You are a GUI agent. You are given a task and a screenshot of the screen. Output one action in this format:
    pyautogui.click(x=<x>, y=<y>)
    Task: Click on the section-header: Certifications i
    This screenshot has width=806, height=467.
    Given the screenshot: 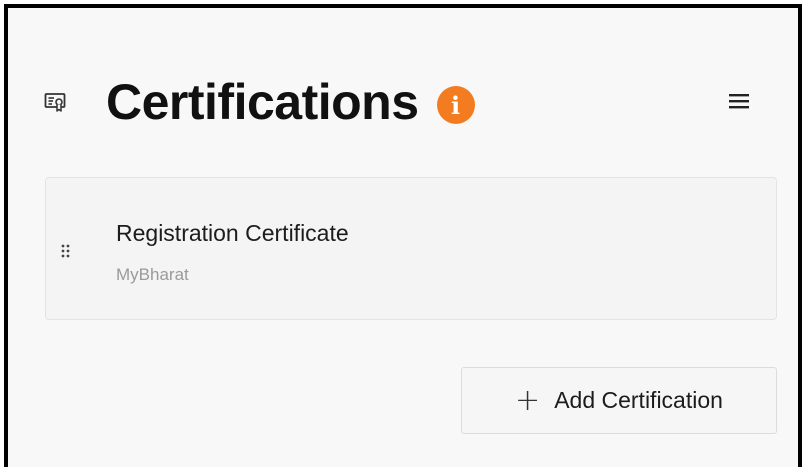 What is the action you would take?
    pyautogui.click(x=259, y=102)
    